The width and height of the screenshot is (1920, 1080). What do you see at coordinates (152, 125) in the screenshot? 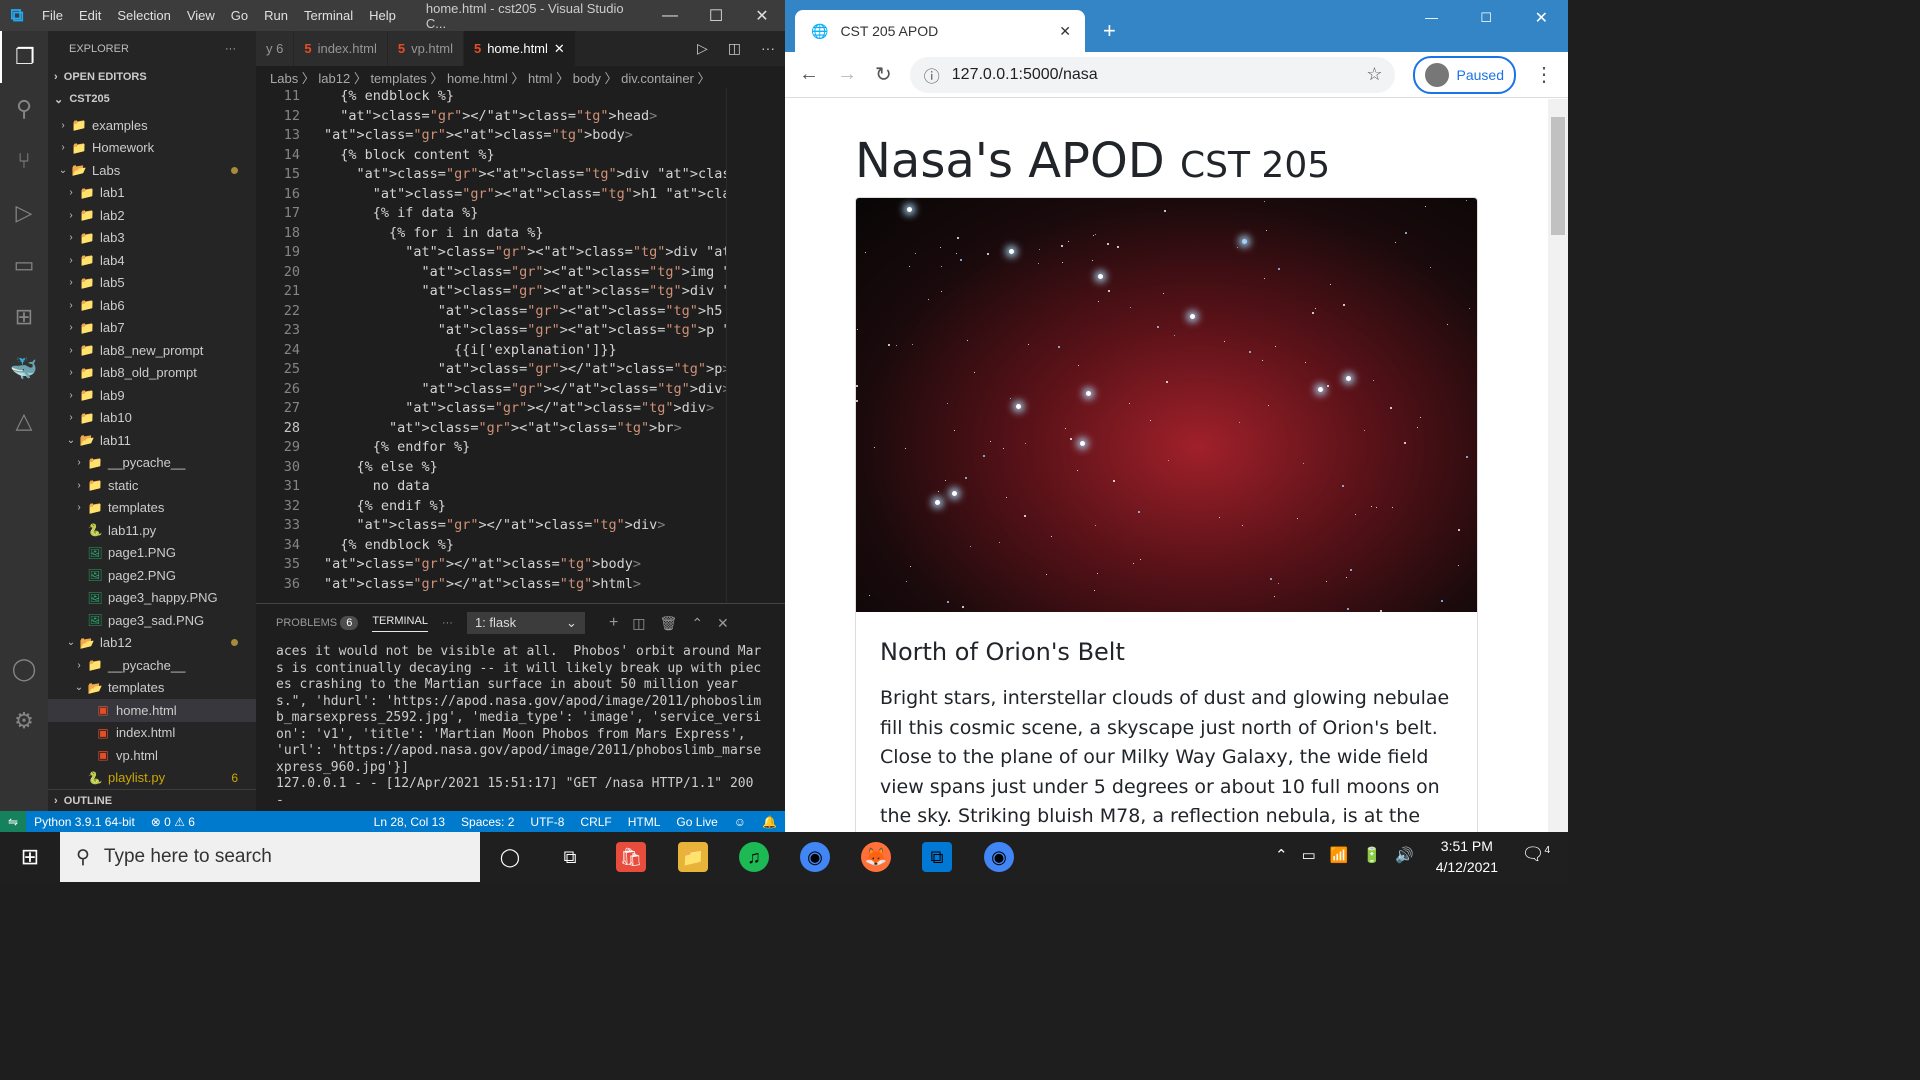
I see `tree-item: › 📁 examples` at bounding box center [152, 125].